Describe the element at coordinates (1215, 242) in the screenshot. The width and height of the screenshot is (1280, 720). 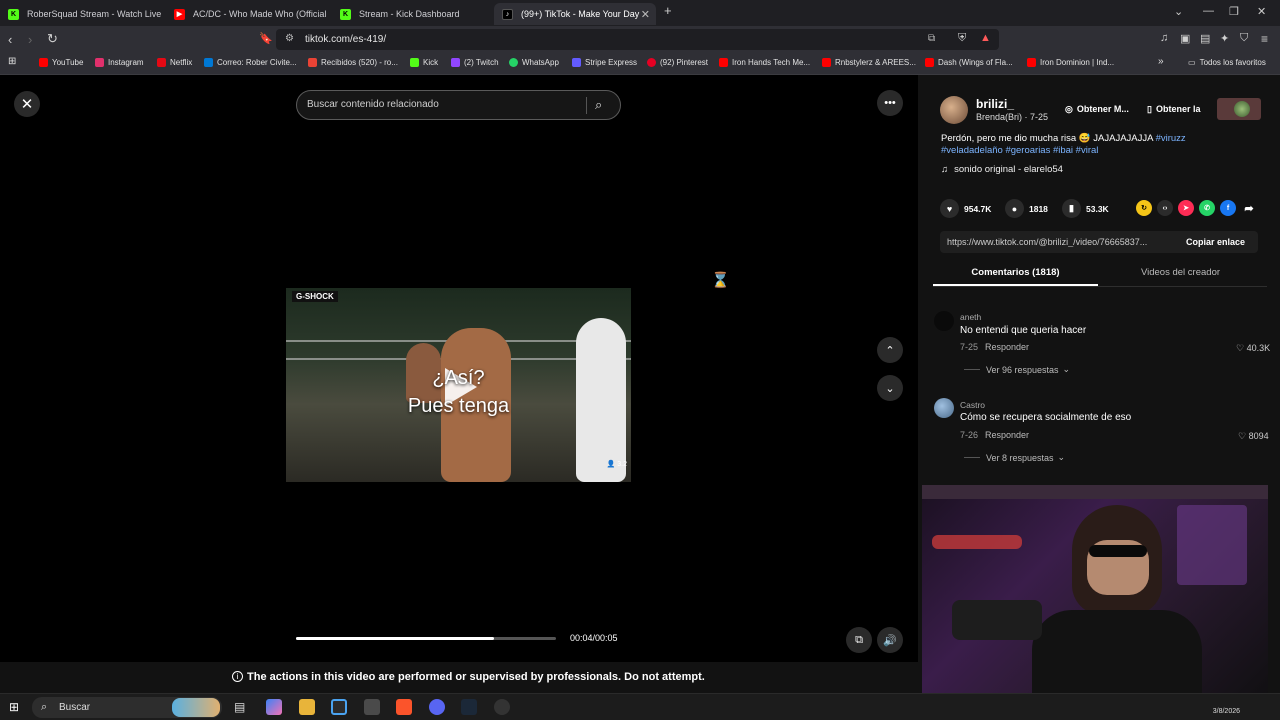
I see `copy-link-button: Copiar enlace` at that location.